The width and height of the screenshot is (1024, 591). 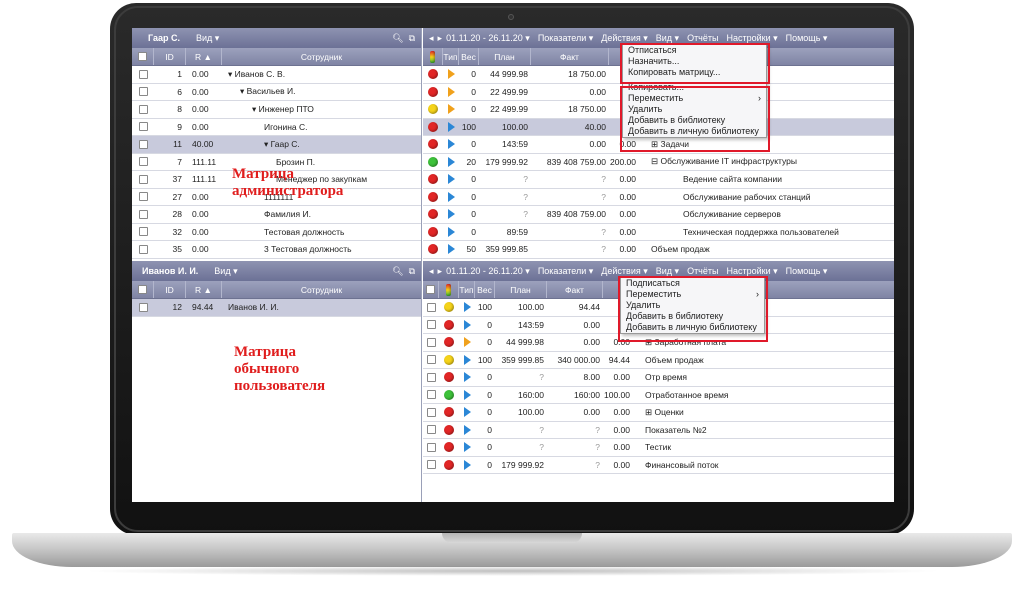 I want to click on metric-fact: 8.00, so click(x=591, y=377).